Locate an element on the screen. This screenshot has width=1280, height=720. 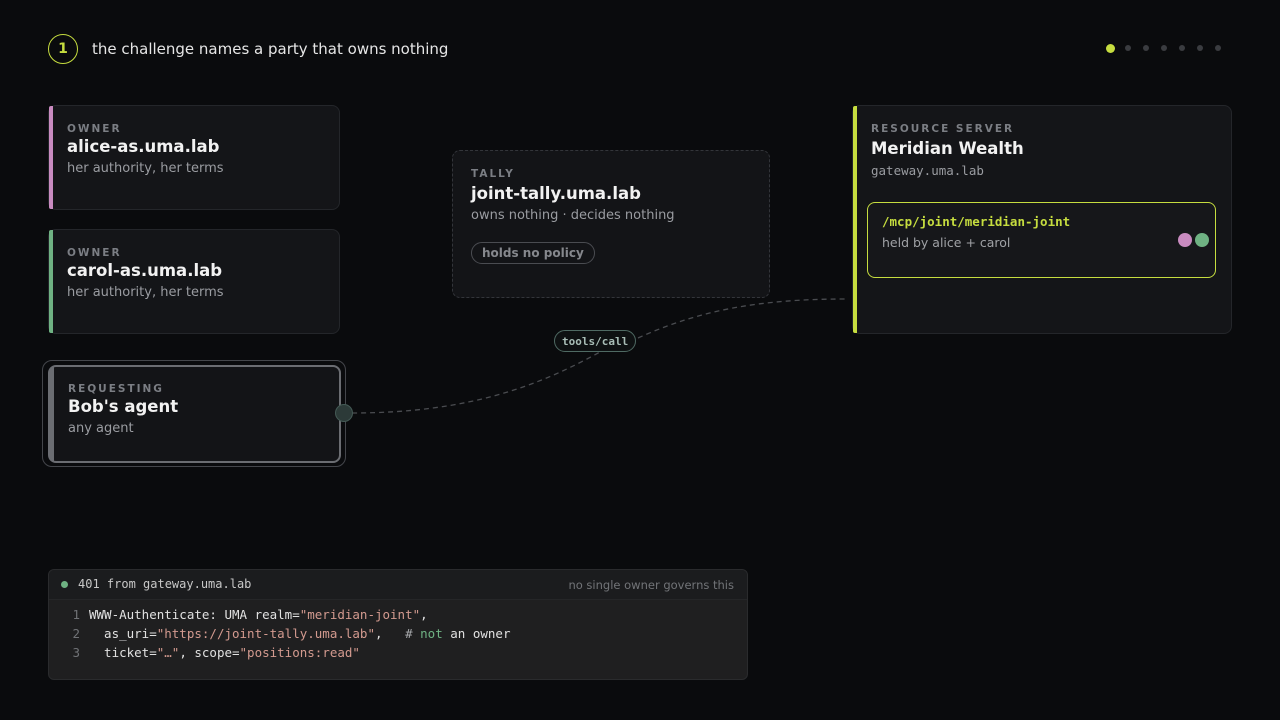
code-string: "meridian-joint" is located at coordinates (360, 614).